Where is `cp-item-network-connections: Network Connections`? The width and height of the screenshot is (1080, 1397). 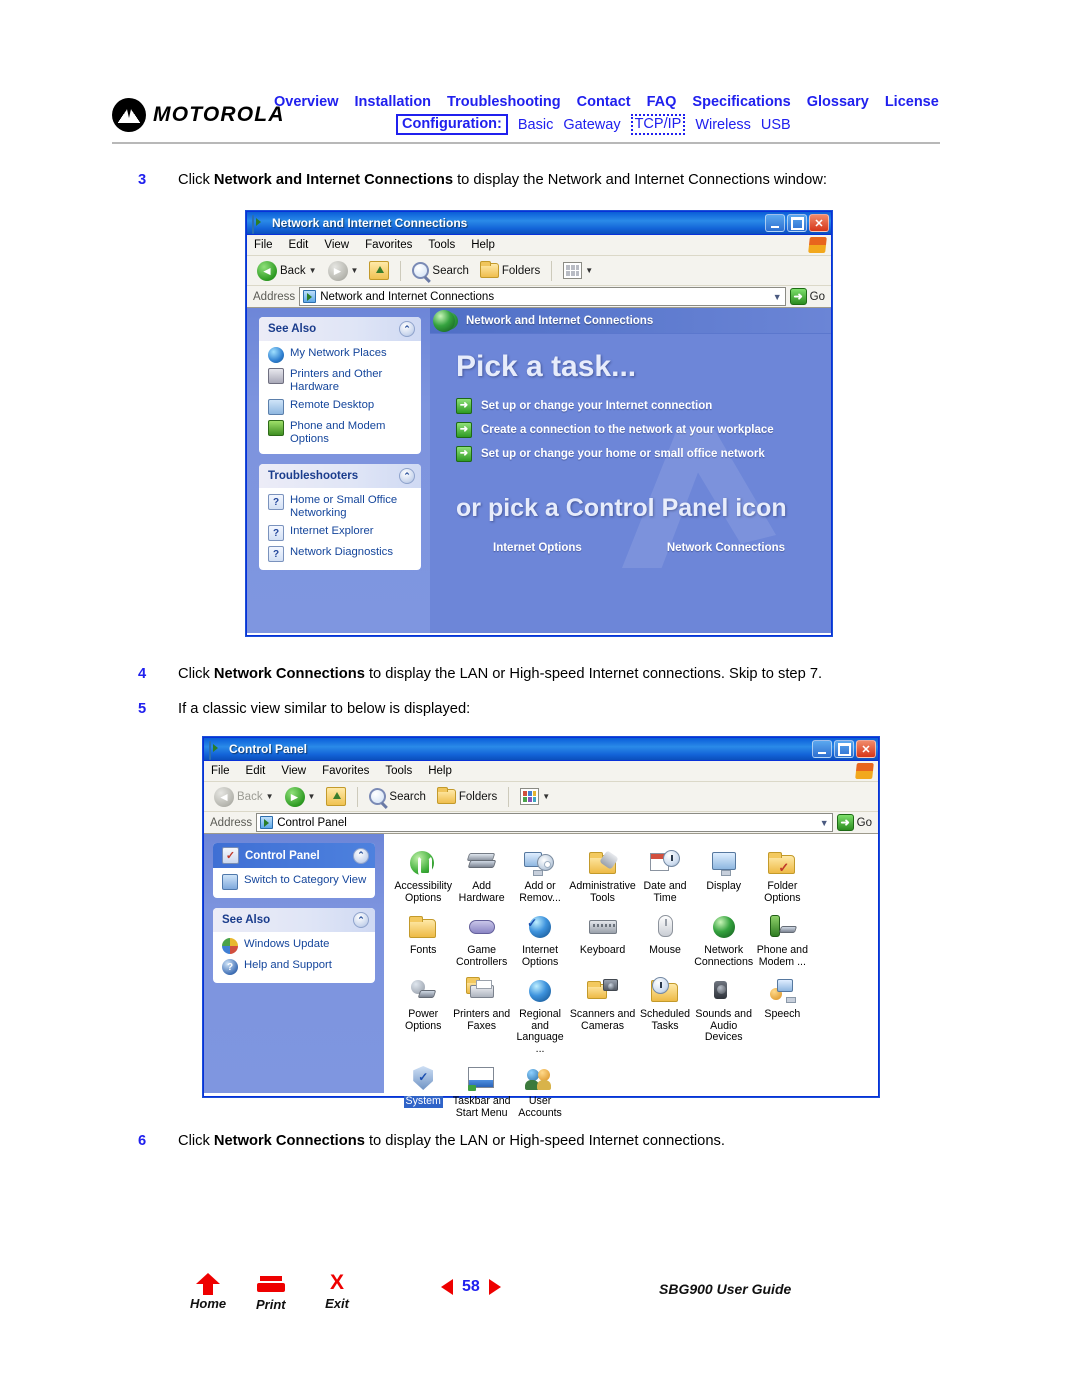 cp-item-network-connections: Network Connections is located at coordinates (723, 938).